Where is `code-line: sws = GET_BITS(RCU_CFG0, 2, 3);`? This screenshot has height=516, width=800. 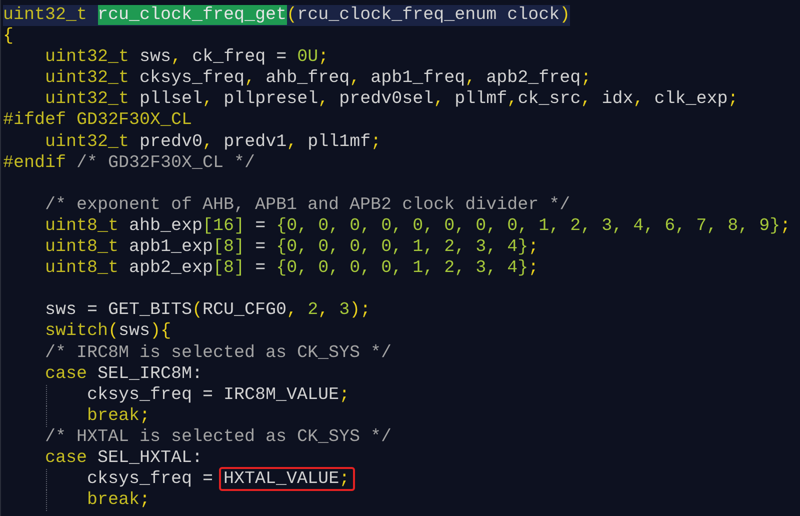 code-line: sws = GET_BITS(RCU_CFG0, 2, 3); is located at coordinates (207, 311).